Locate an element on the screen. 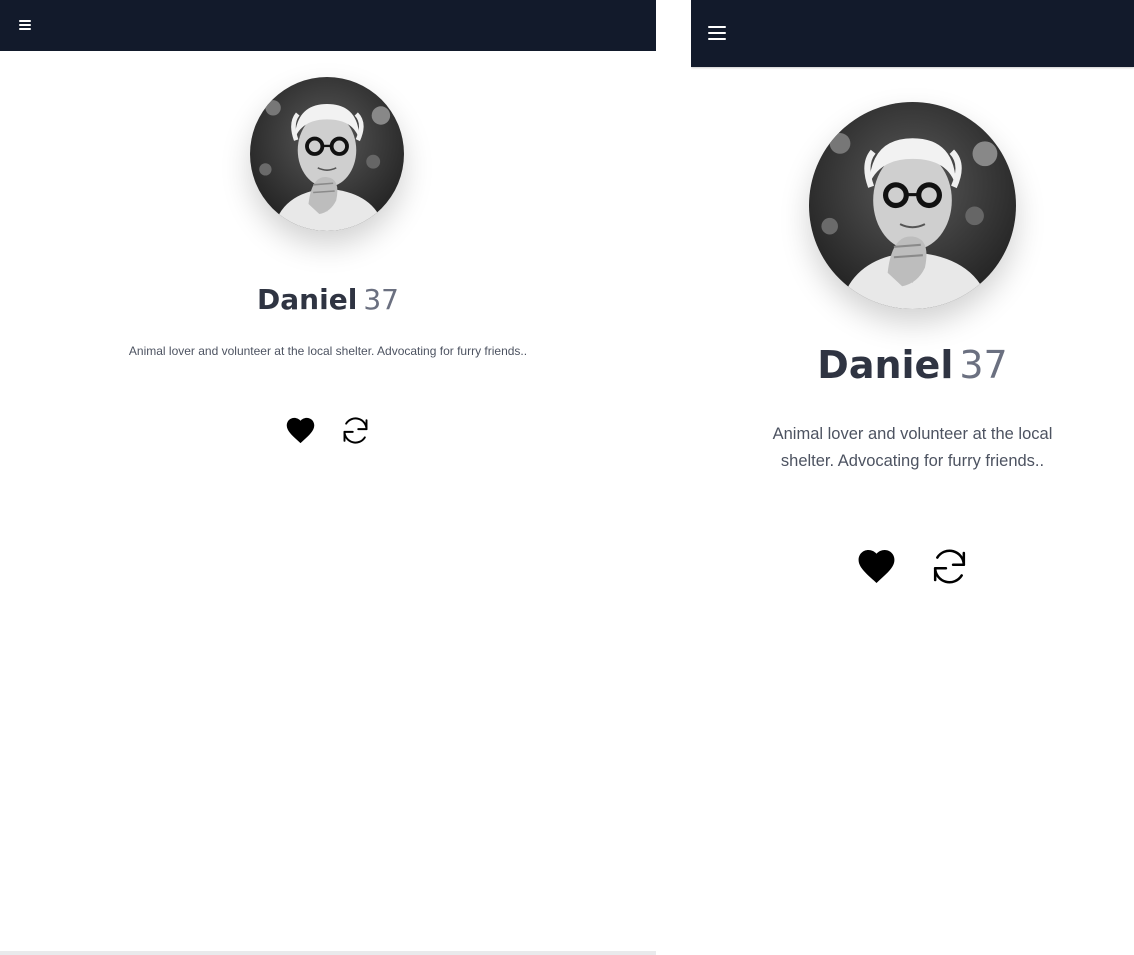 Image resolution: width=1134 pixels, height=955 pixels. scrollbar-track is located at coordinates (328, 953).